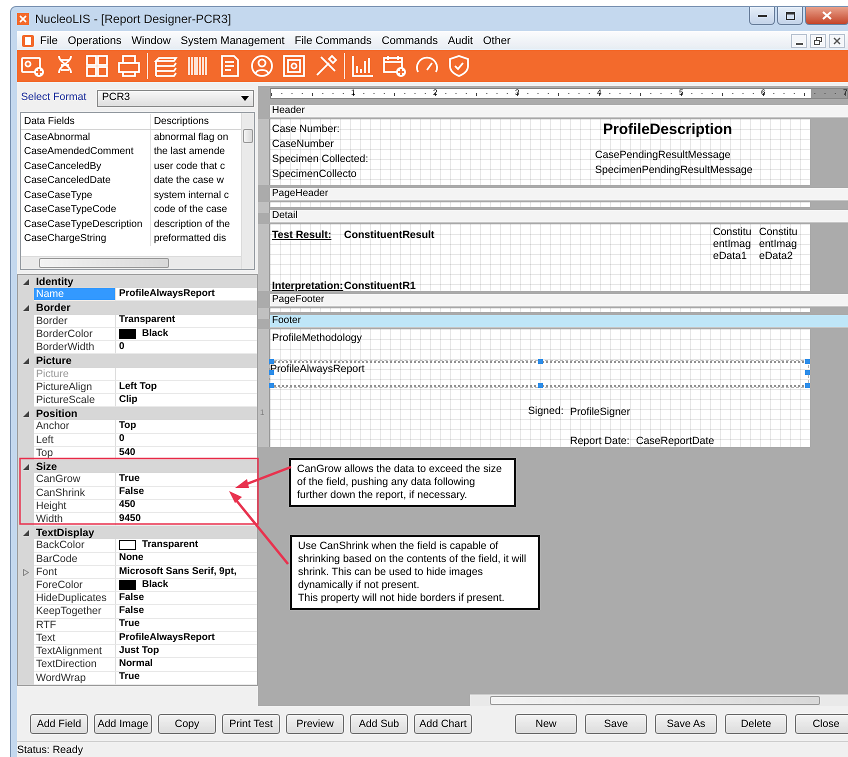  I want to click on report-field: ConstituentResult, so click(389, 235).